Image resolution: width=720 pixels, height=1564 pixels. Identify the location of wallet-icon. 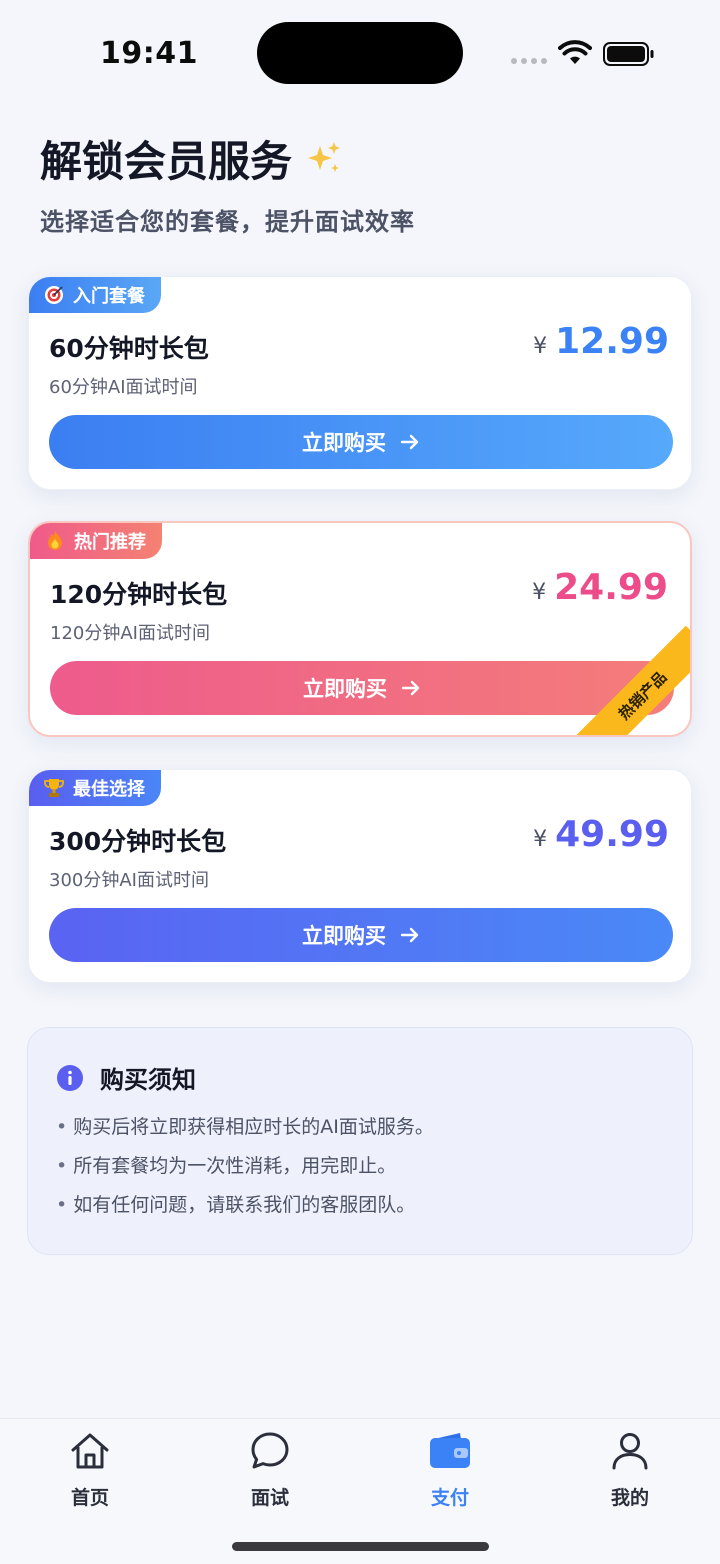
(450, 1450).